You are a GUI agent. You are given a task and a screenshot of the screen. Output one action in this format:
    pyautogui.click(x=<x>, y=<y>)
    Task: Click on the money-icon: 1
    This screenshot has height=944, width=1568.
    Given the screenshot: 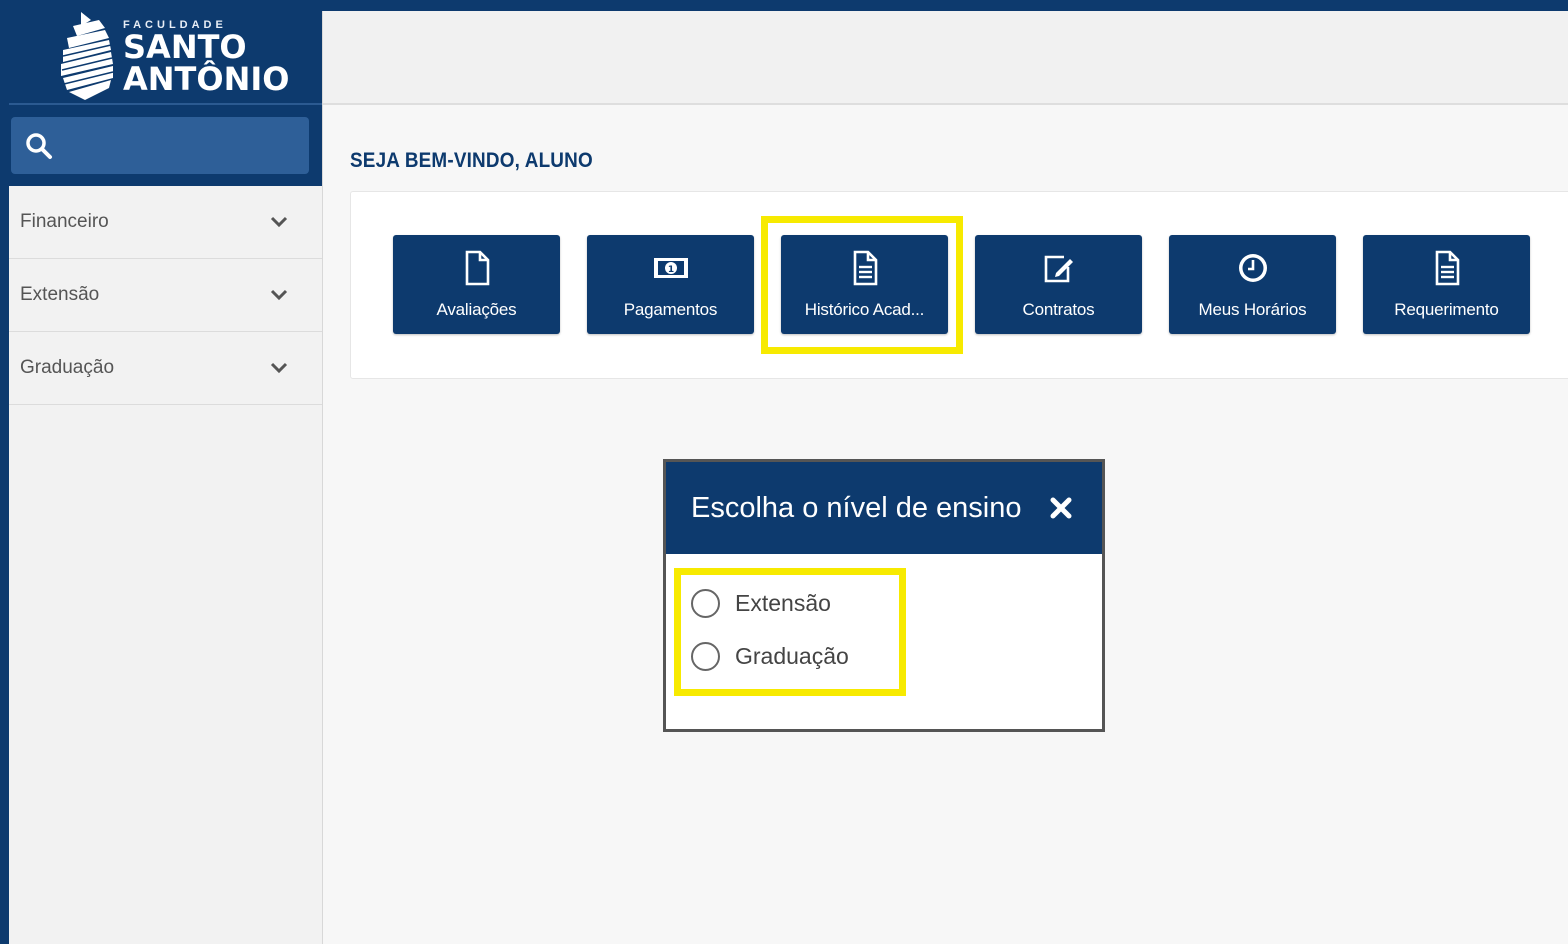 What is the action you would take?
    pyautogui.click(x=670, y=268)
    